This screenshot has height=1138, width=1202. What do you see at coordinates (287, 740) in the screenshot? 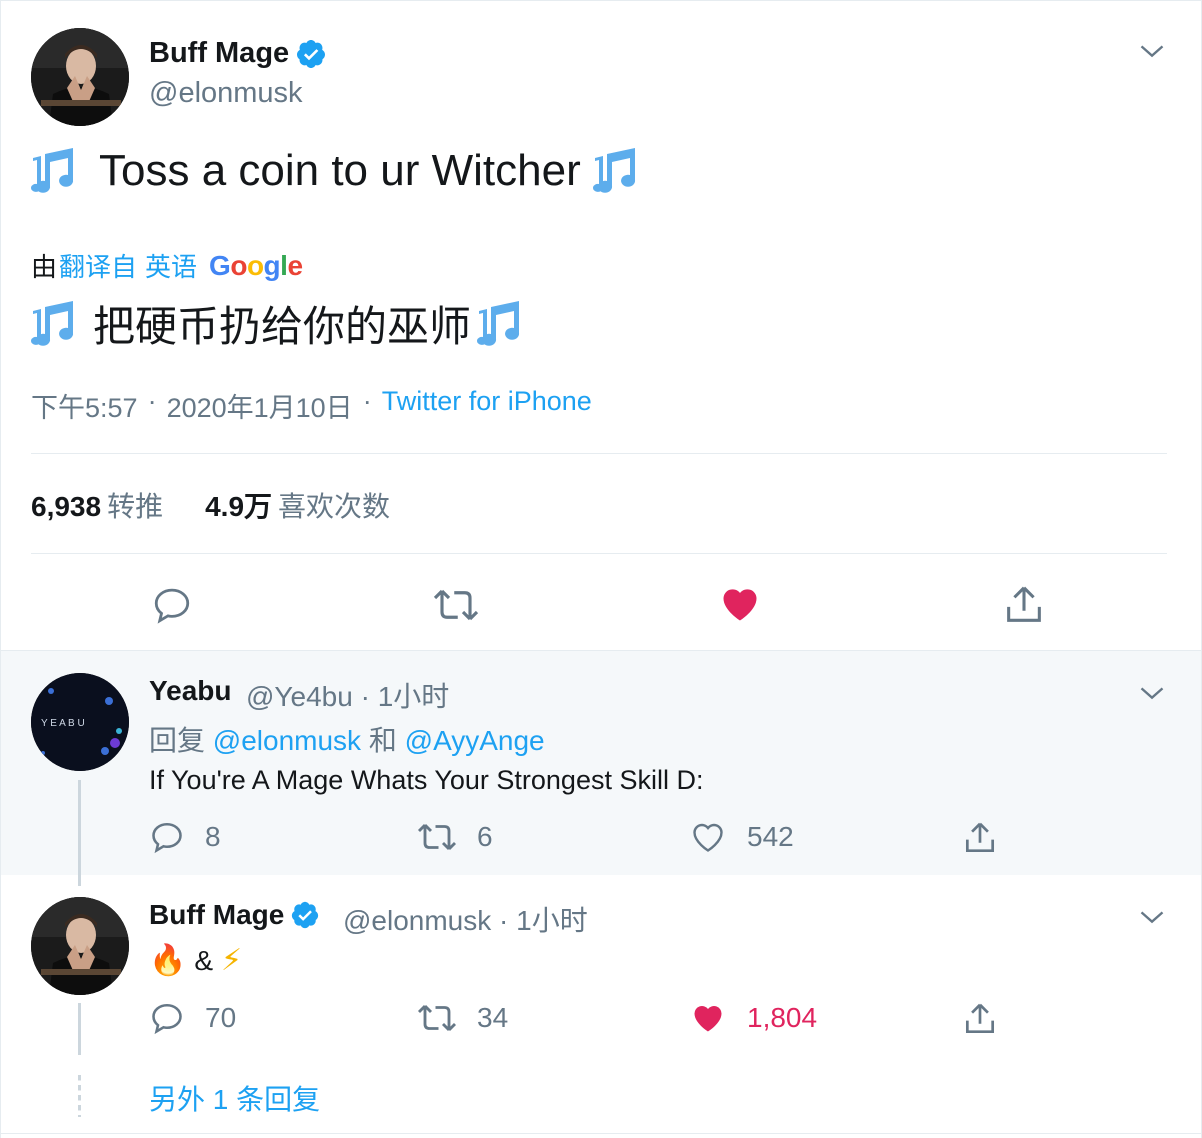
I see `mention-link: @elonmusk` at bounding box center [287, 740].